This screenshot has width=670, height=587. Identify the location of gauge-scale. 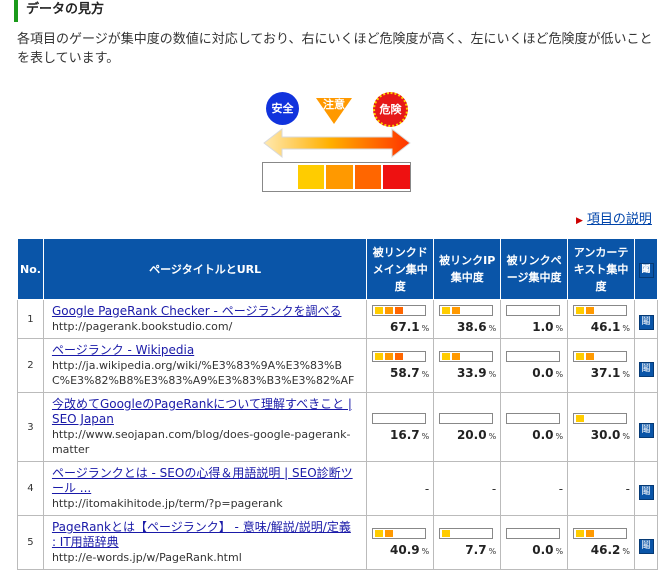
(336, 177).